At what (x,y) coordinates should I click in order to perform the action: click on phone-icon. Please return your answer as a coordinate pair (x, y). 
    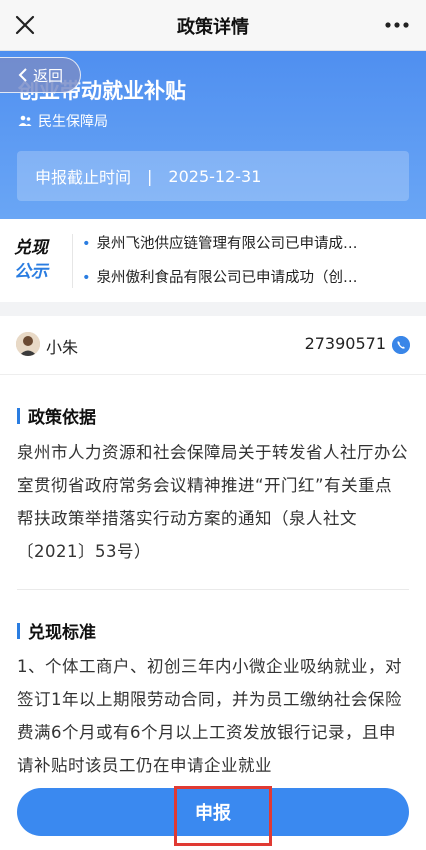
    Looking at the image, I should click on (401, 345).